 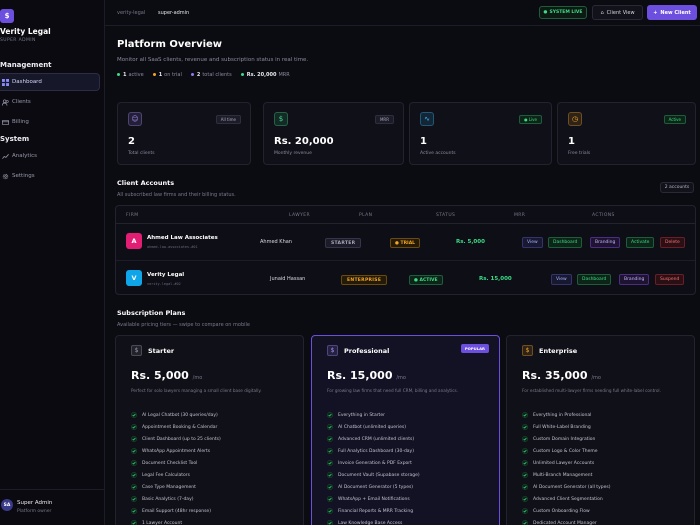 What do you see at coordinates (25, 31) in the screenshot?
I see `brand-name: Verity Legal` at bounding box center [25, 31].